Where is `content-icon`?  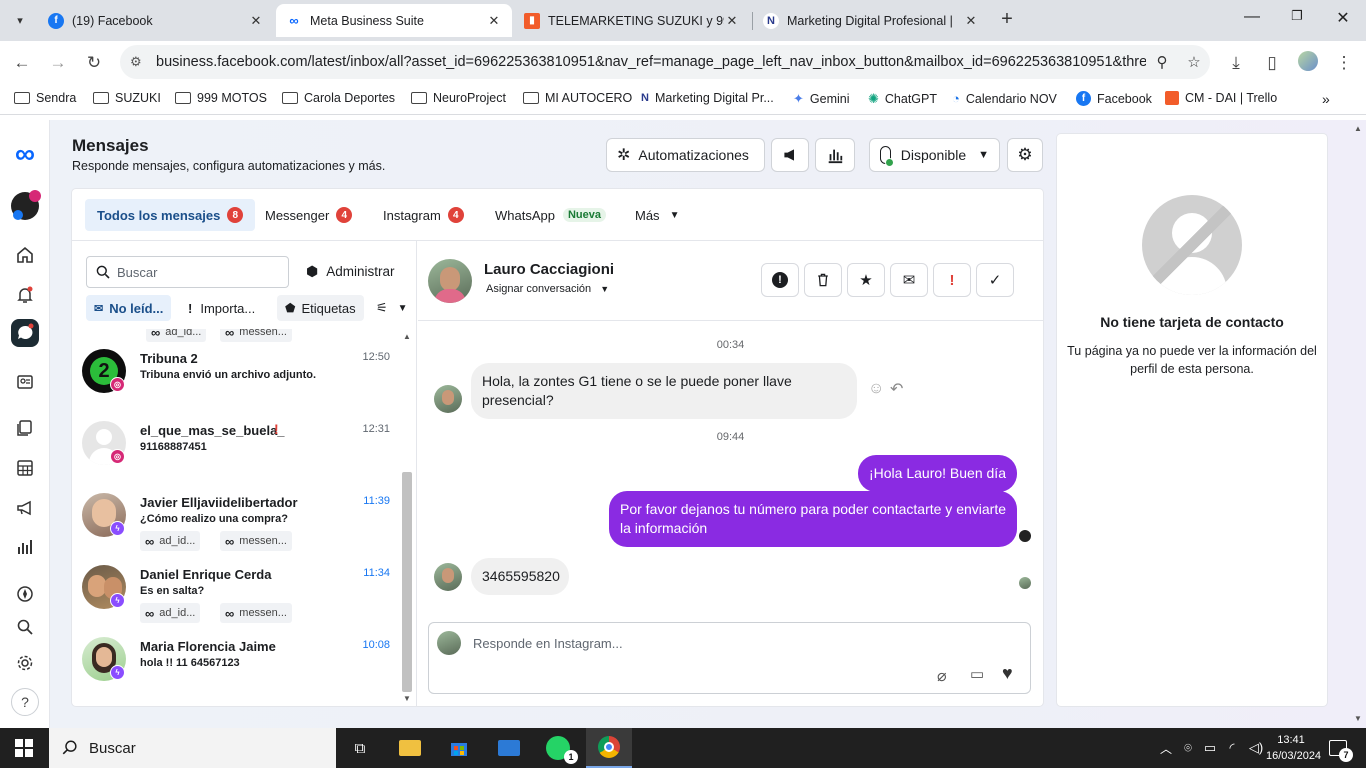
content-icon is located at coordinates (25, 428).